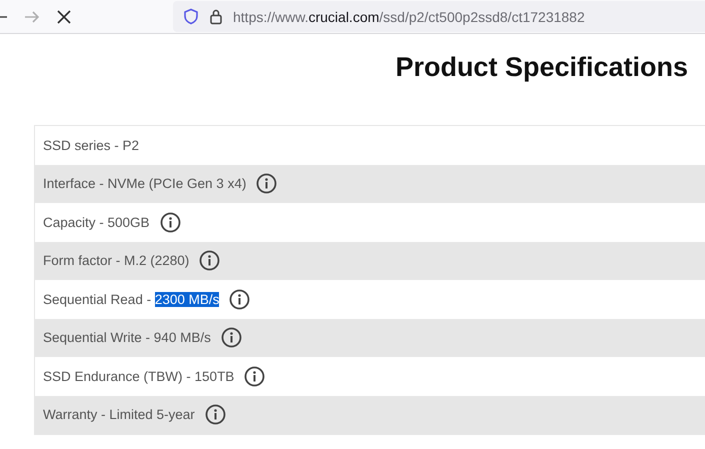 This screenshot has width=705, height=449. I want to click on spec-text: Sequential Write - 940 MB/s, so click(127, 338).